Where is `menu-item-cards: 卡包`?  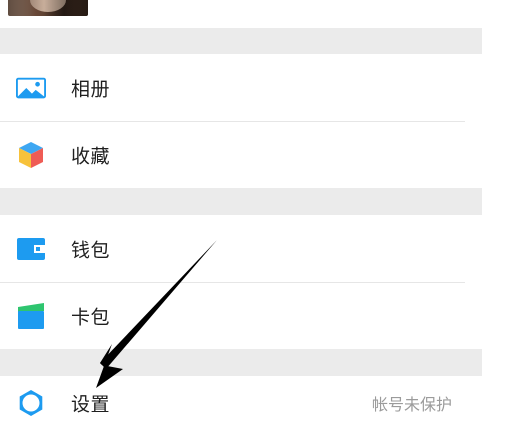
menu-item-cards: 卡包 is located at coordinates (241, 316).